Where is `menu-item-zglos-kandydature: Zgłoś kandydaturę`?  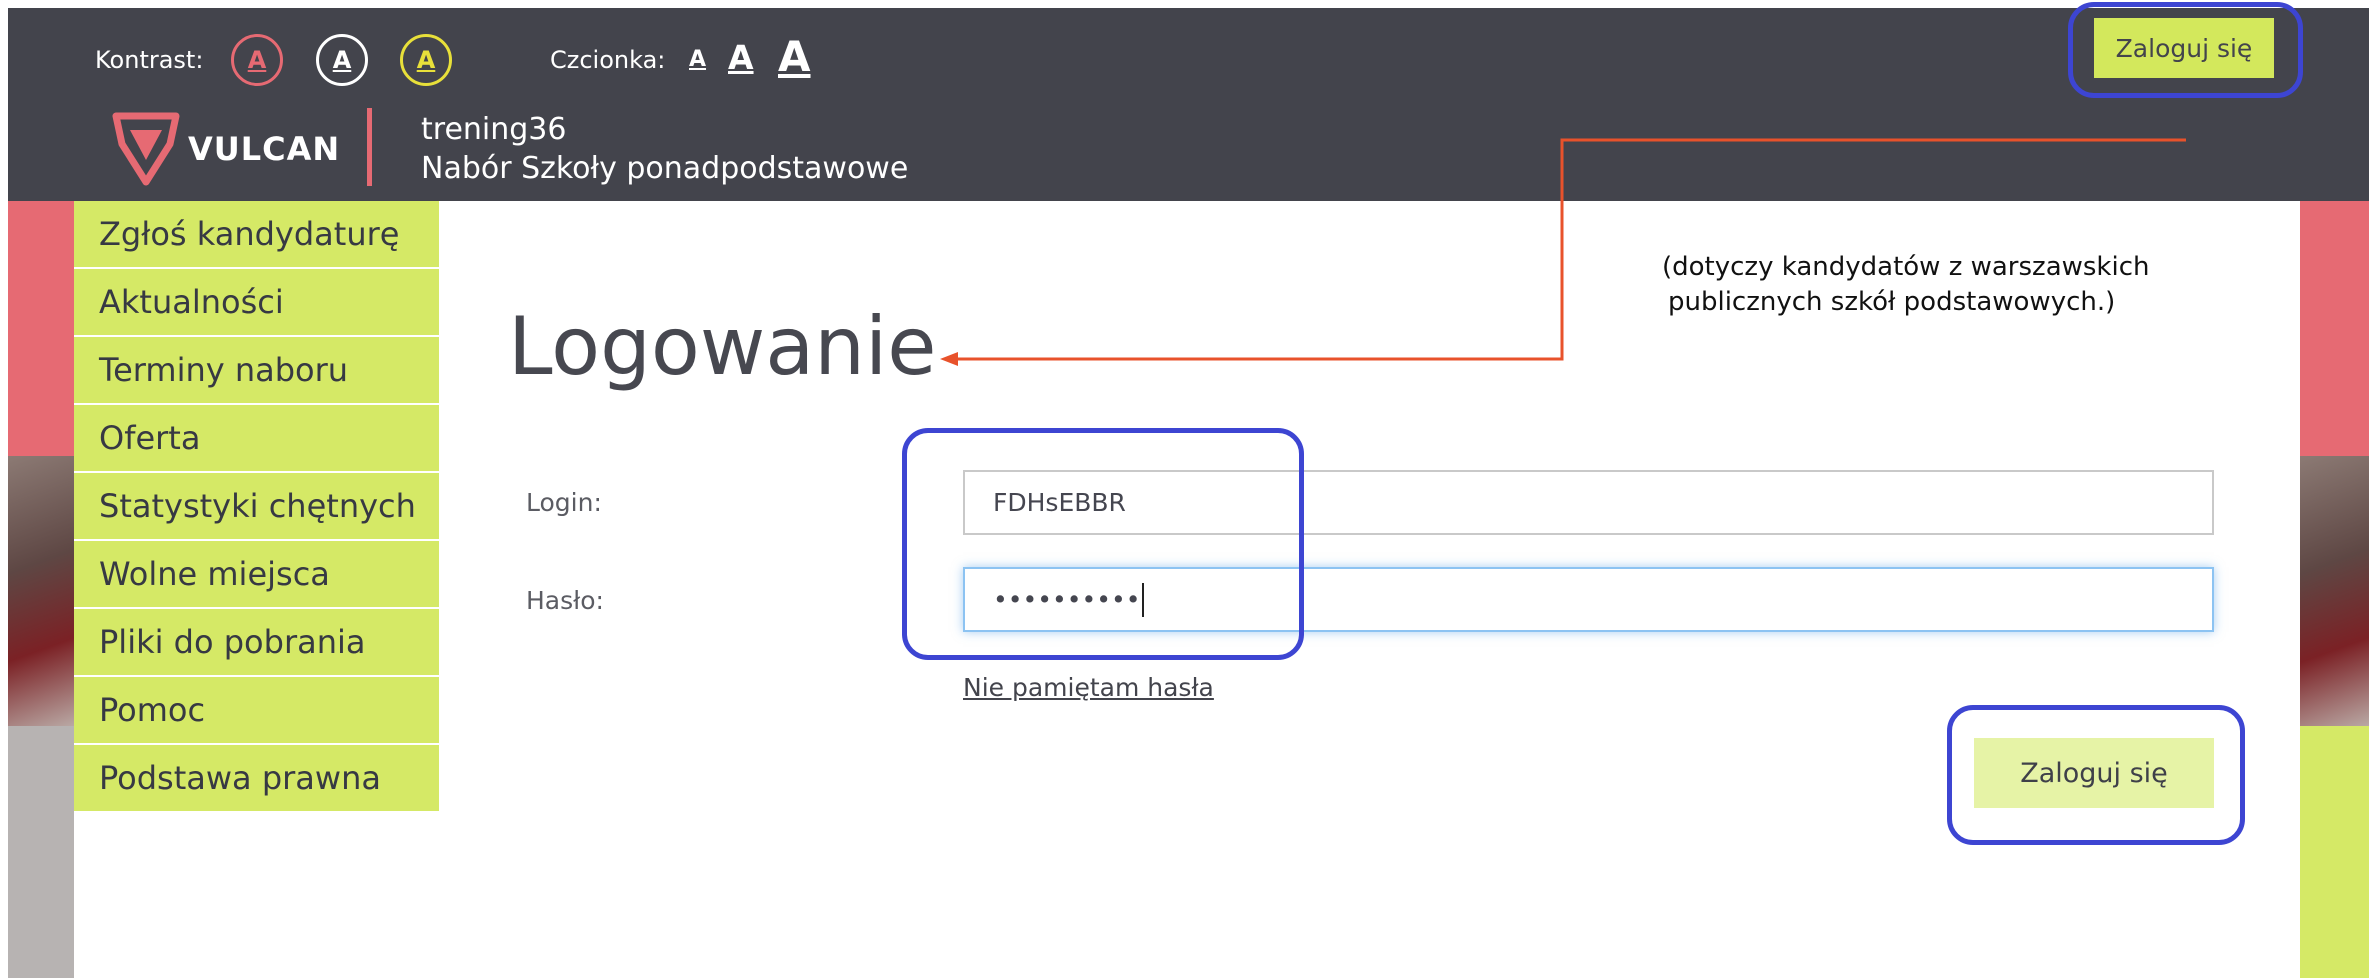
menu-item-zglos-kandydature: Zgłoś kandydaturę is located at coordinates (256, 234).